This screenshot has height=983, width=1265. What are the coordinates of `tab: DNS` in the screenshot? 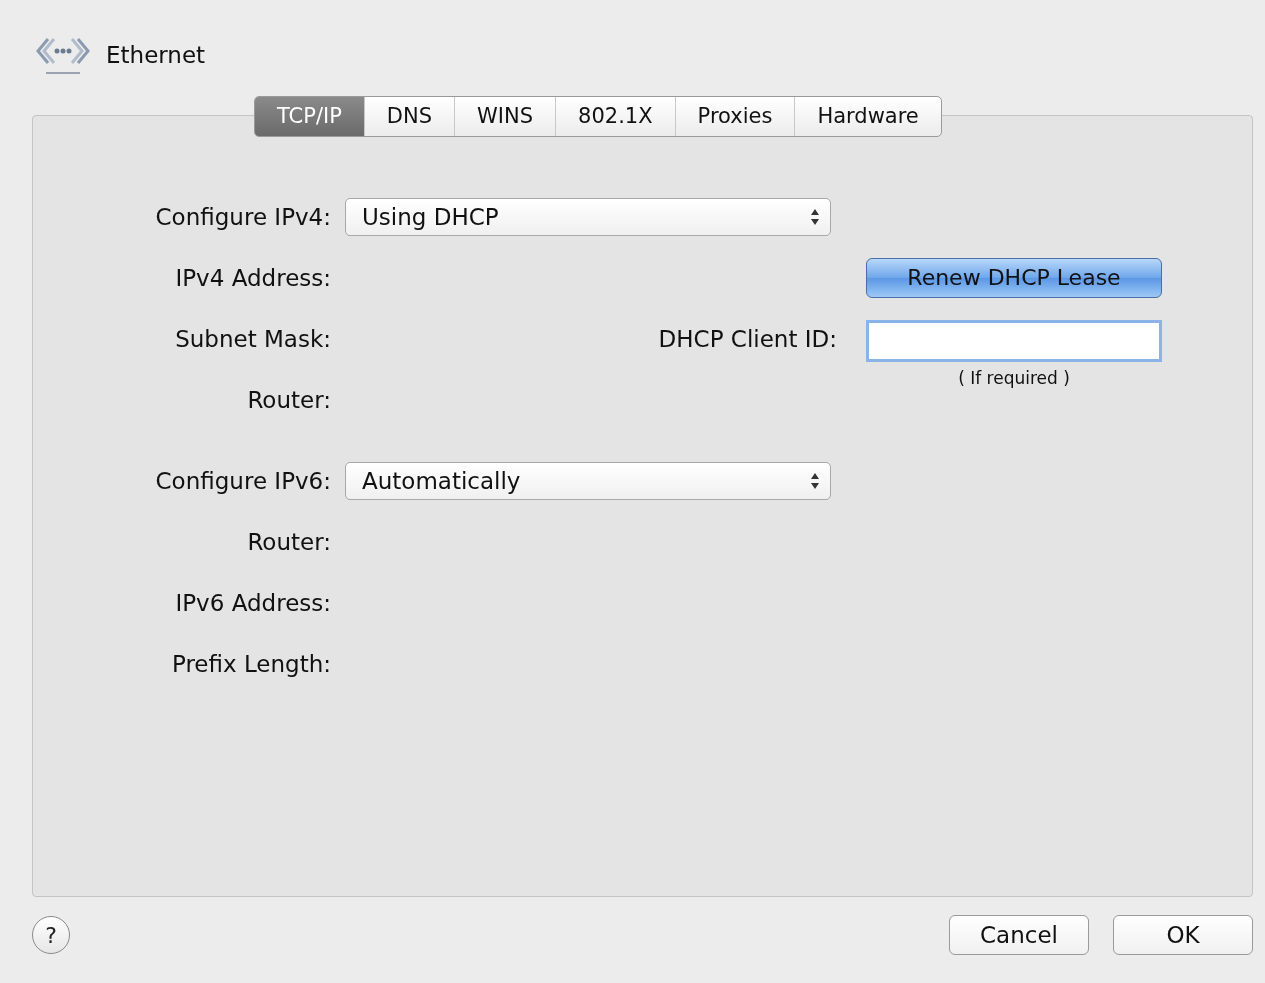 It's located at (409, 116).